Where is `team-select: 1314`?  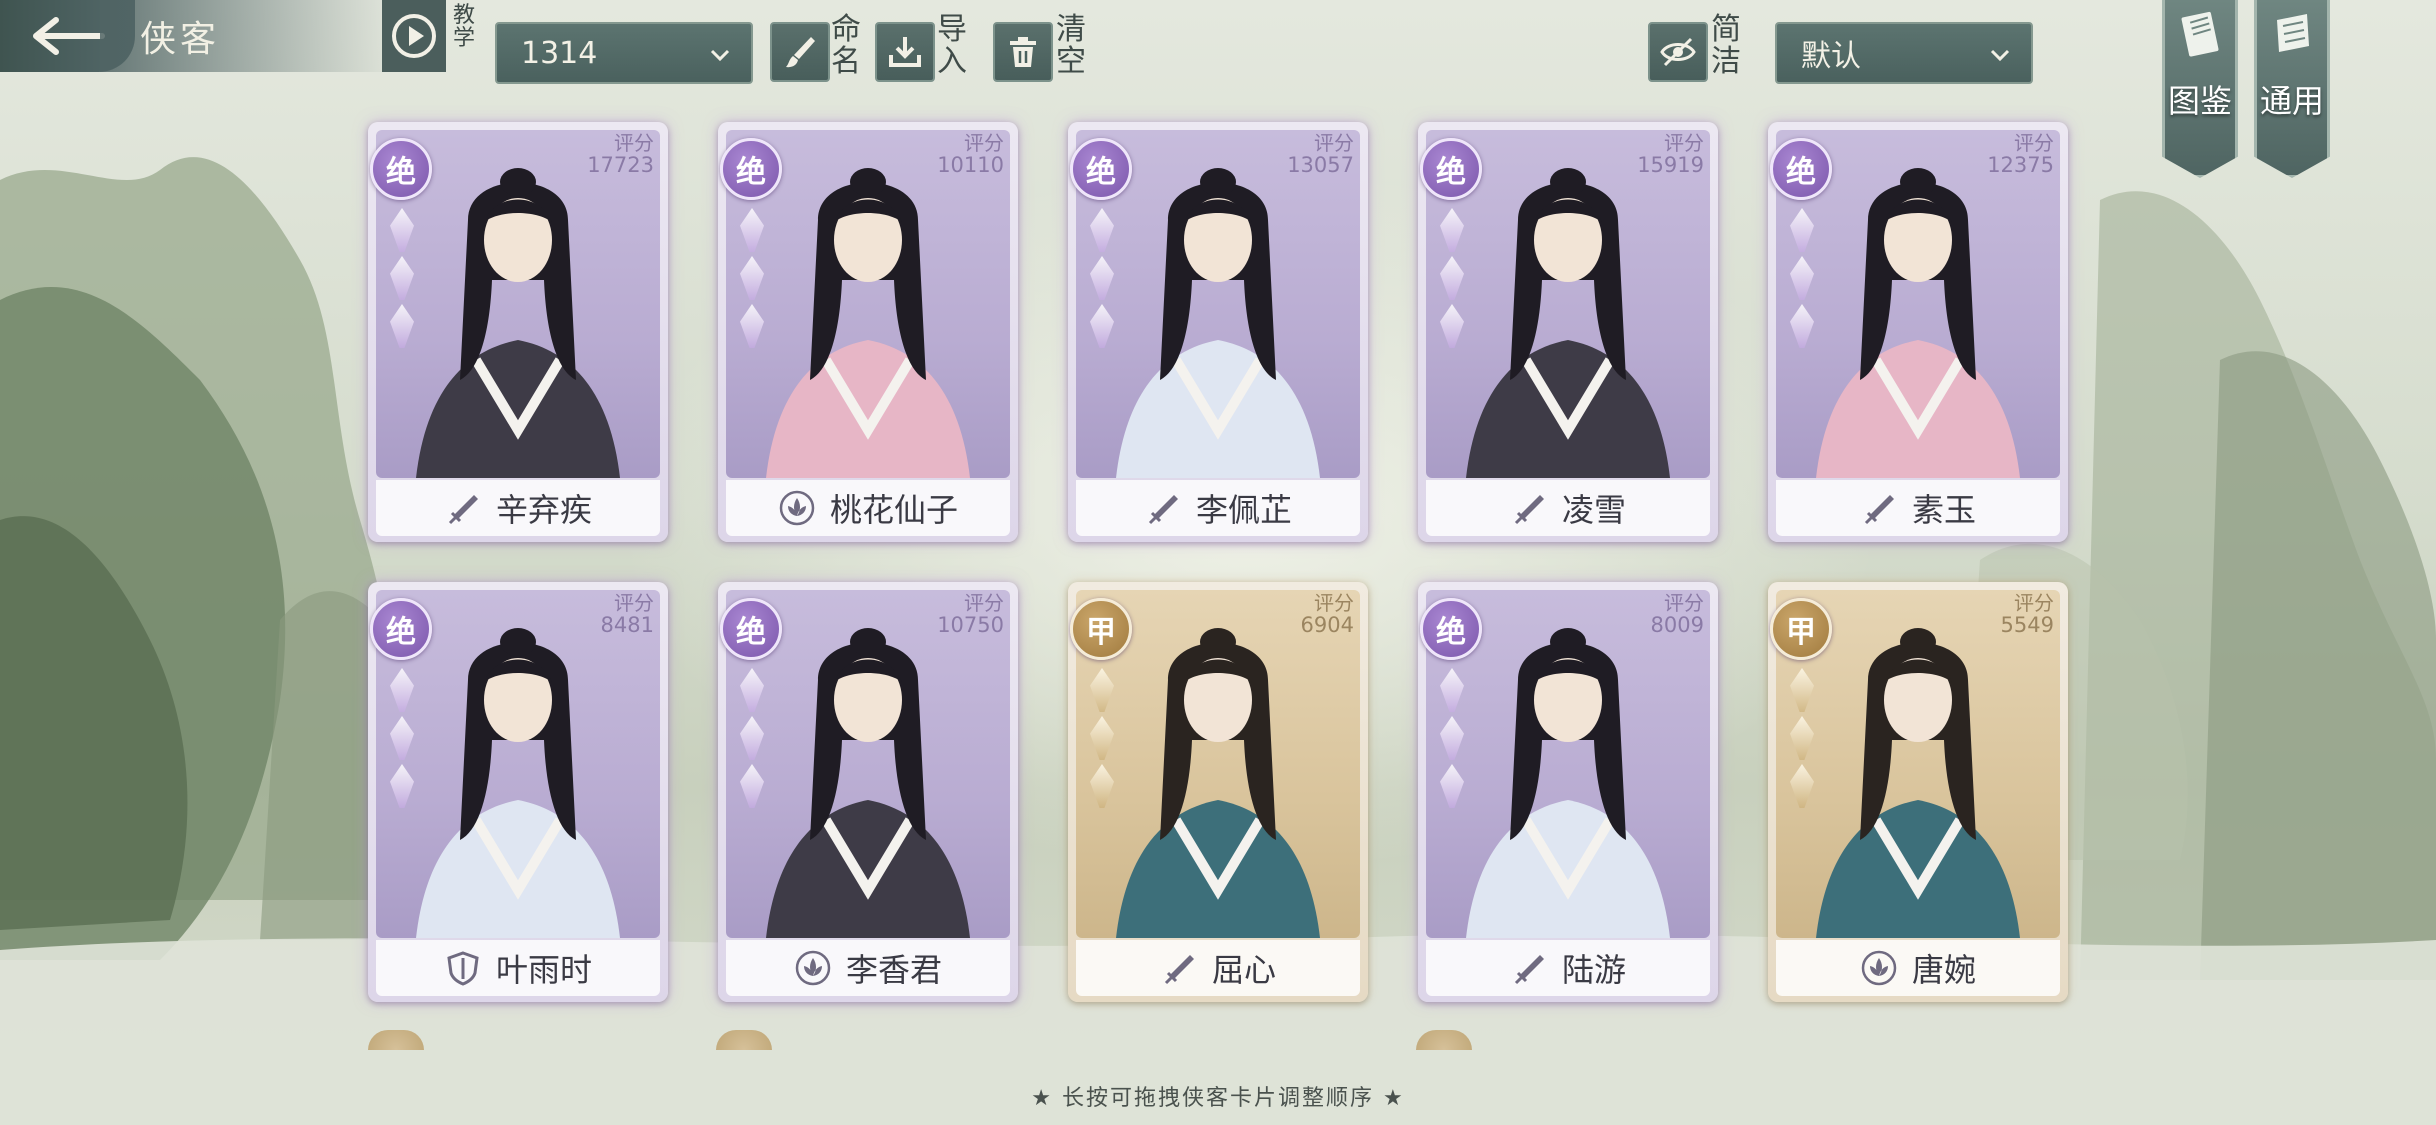
team-select: 1314 is located at coordinates (624, 53).